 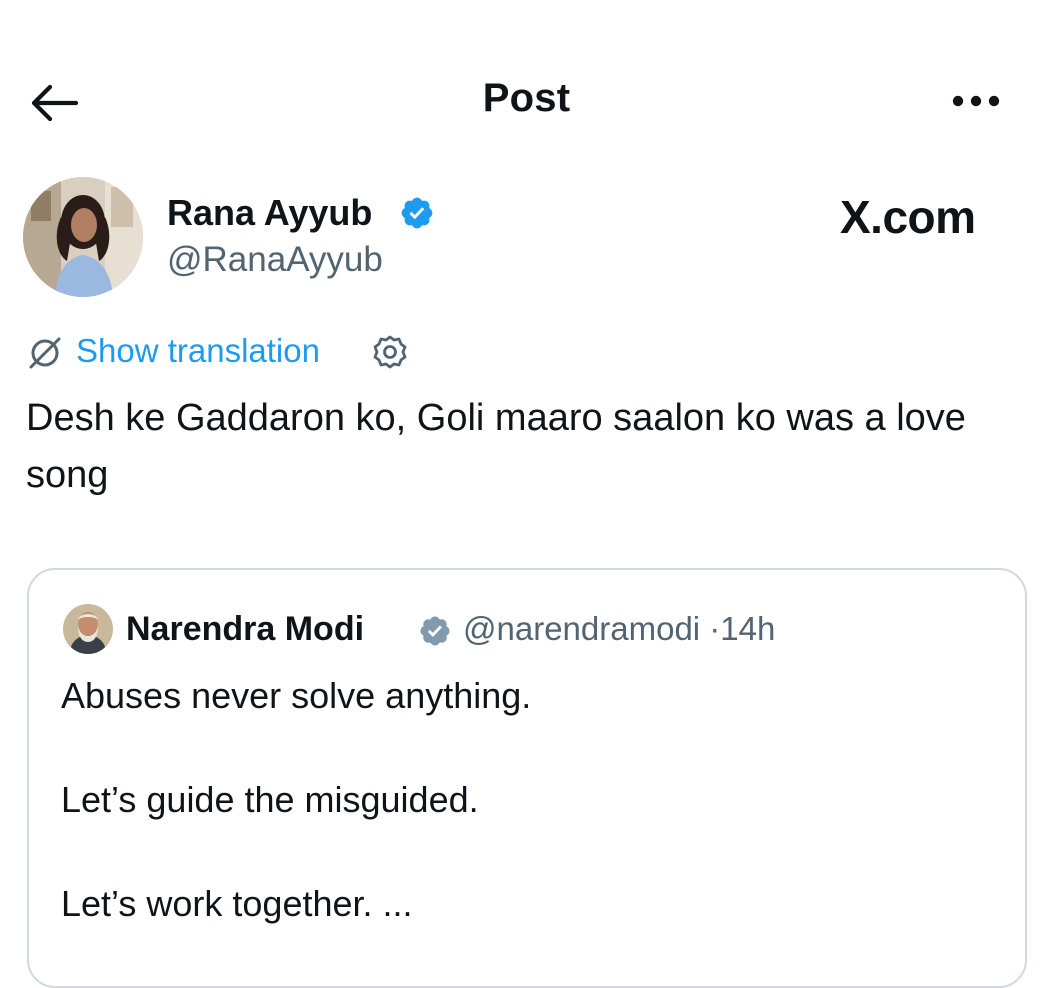 I want to click on ellipsis-icon, so click(x=976, y=101).